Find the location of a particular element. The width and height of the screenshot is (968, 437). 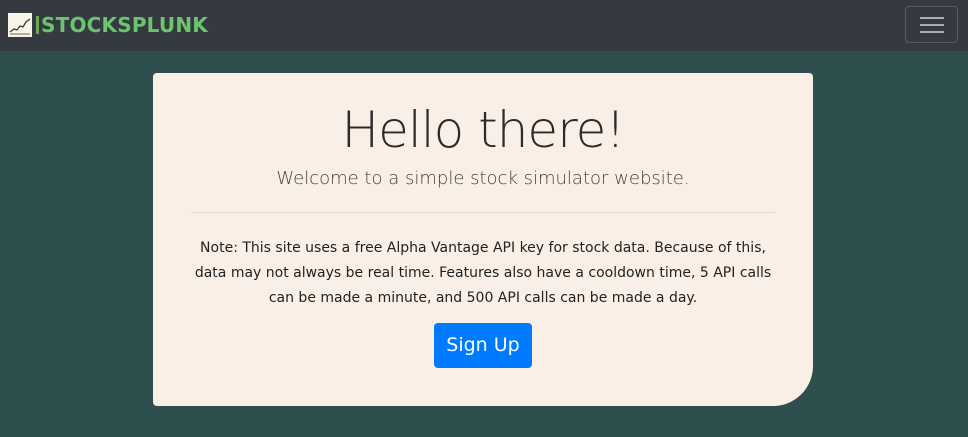

stock-chart-logo-icon is located at coordinates (20, 25).